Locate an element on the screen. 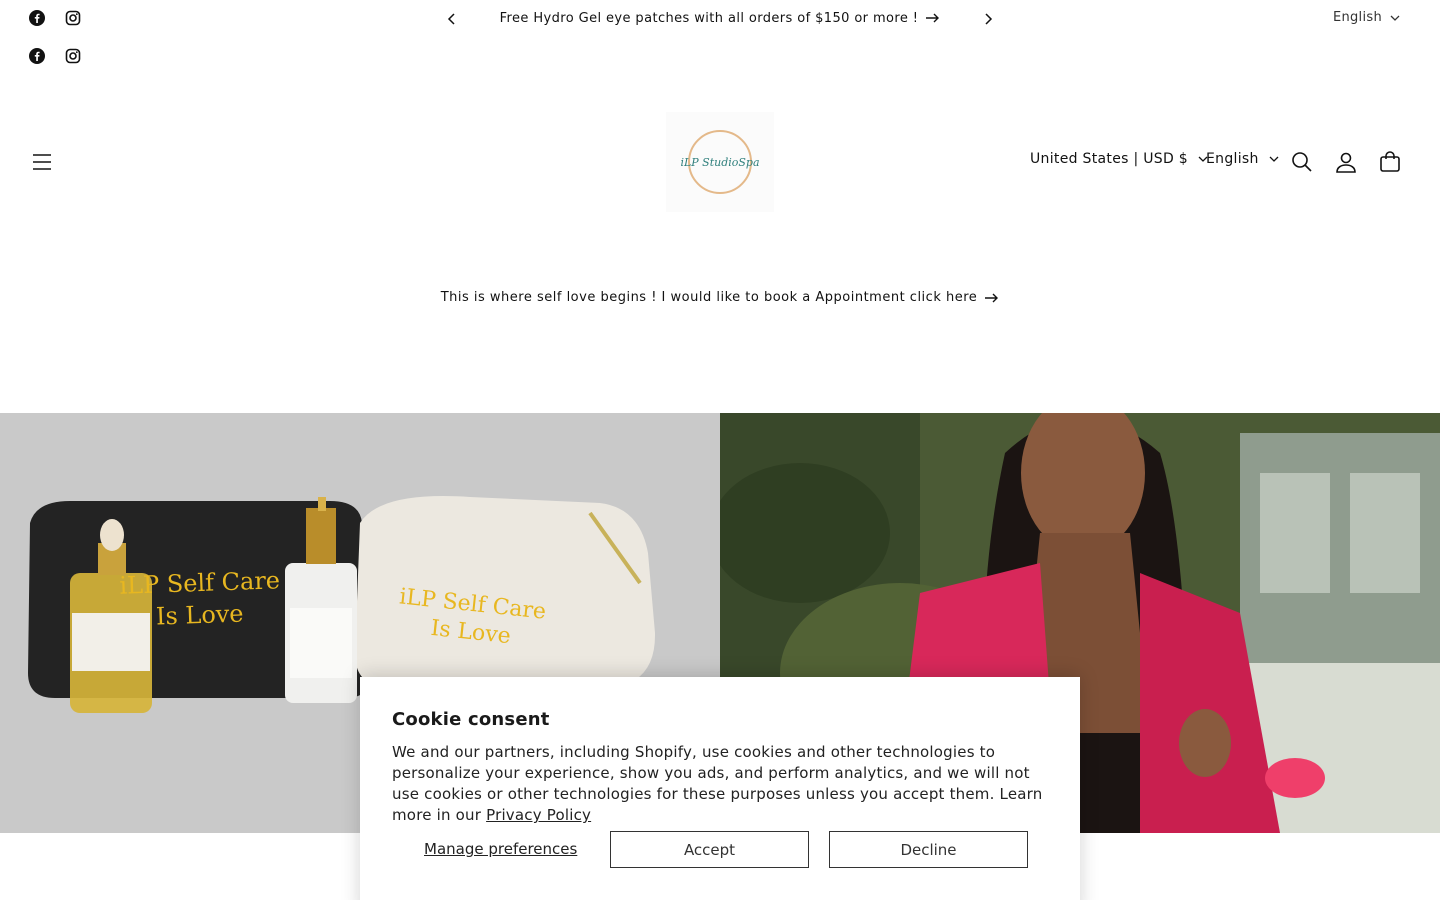  announcement-prev-button is located at coordinates (452, 19).